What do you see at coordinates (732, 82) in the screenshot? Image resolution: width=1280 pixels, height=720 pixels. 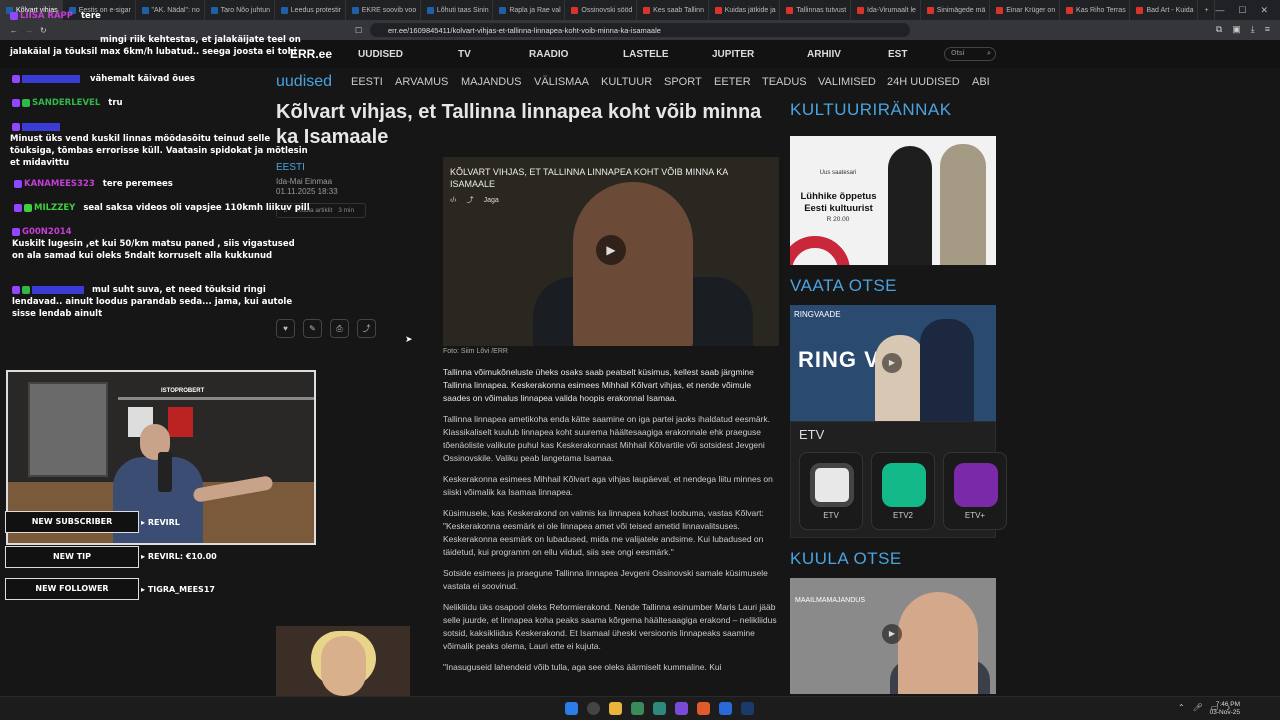 I see `secnav-eeter: EETER` at bounding box center [732, 82].